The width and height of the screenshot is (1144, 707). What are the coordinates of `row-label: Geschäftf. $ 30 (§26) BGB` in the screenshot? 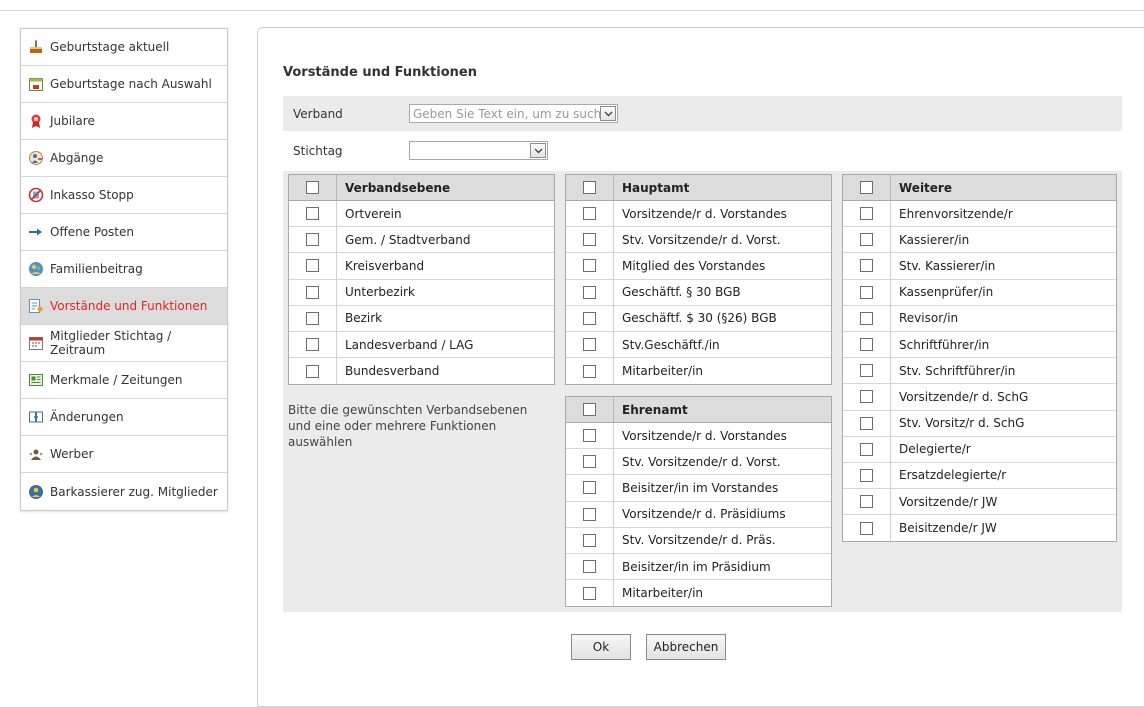 It's located at (699, 318).